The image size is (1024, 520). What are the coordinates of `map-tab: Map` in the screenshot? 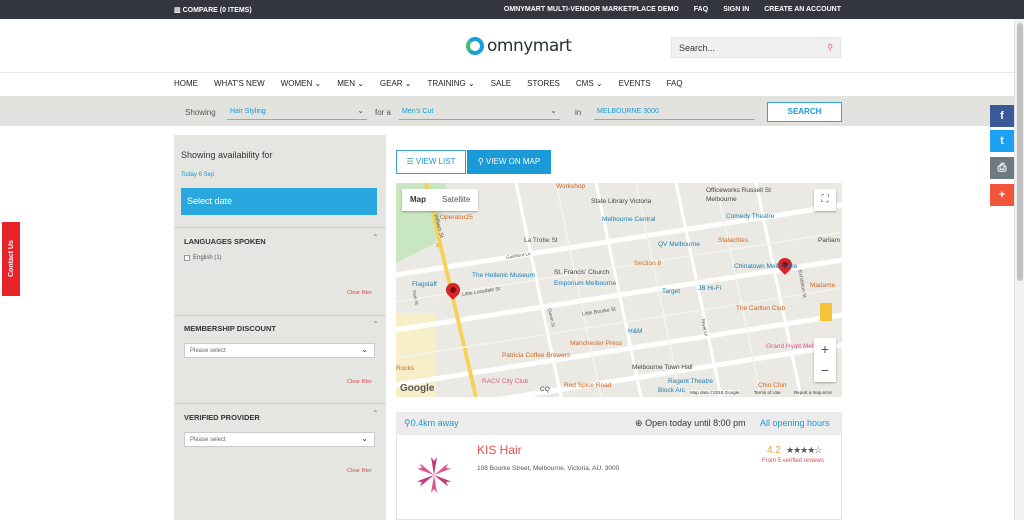 It's located at (418, 200).